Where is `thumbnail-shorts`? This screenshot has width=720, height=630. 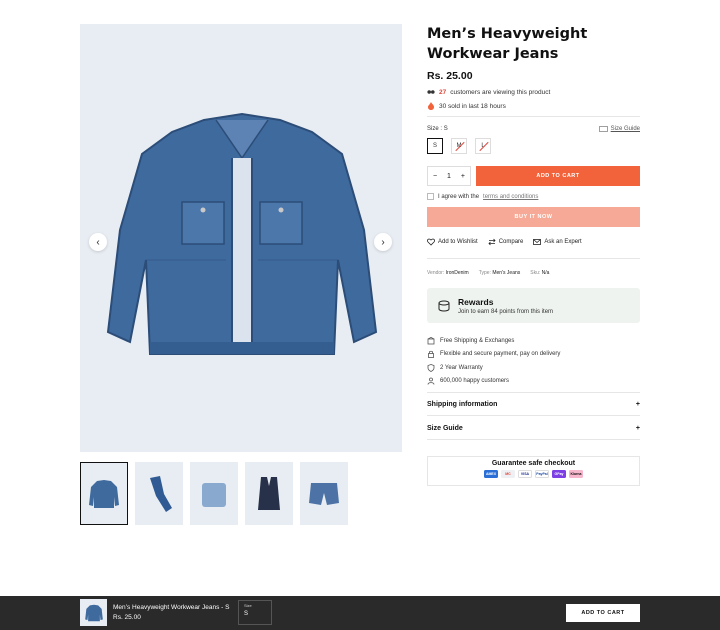 thumbnail-shorts is located at coordinates (324, 493).